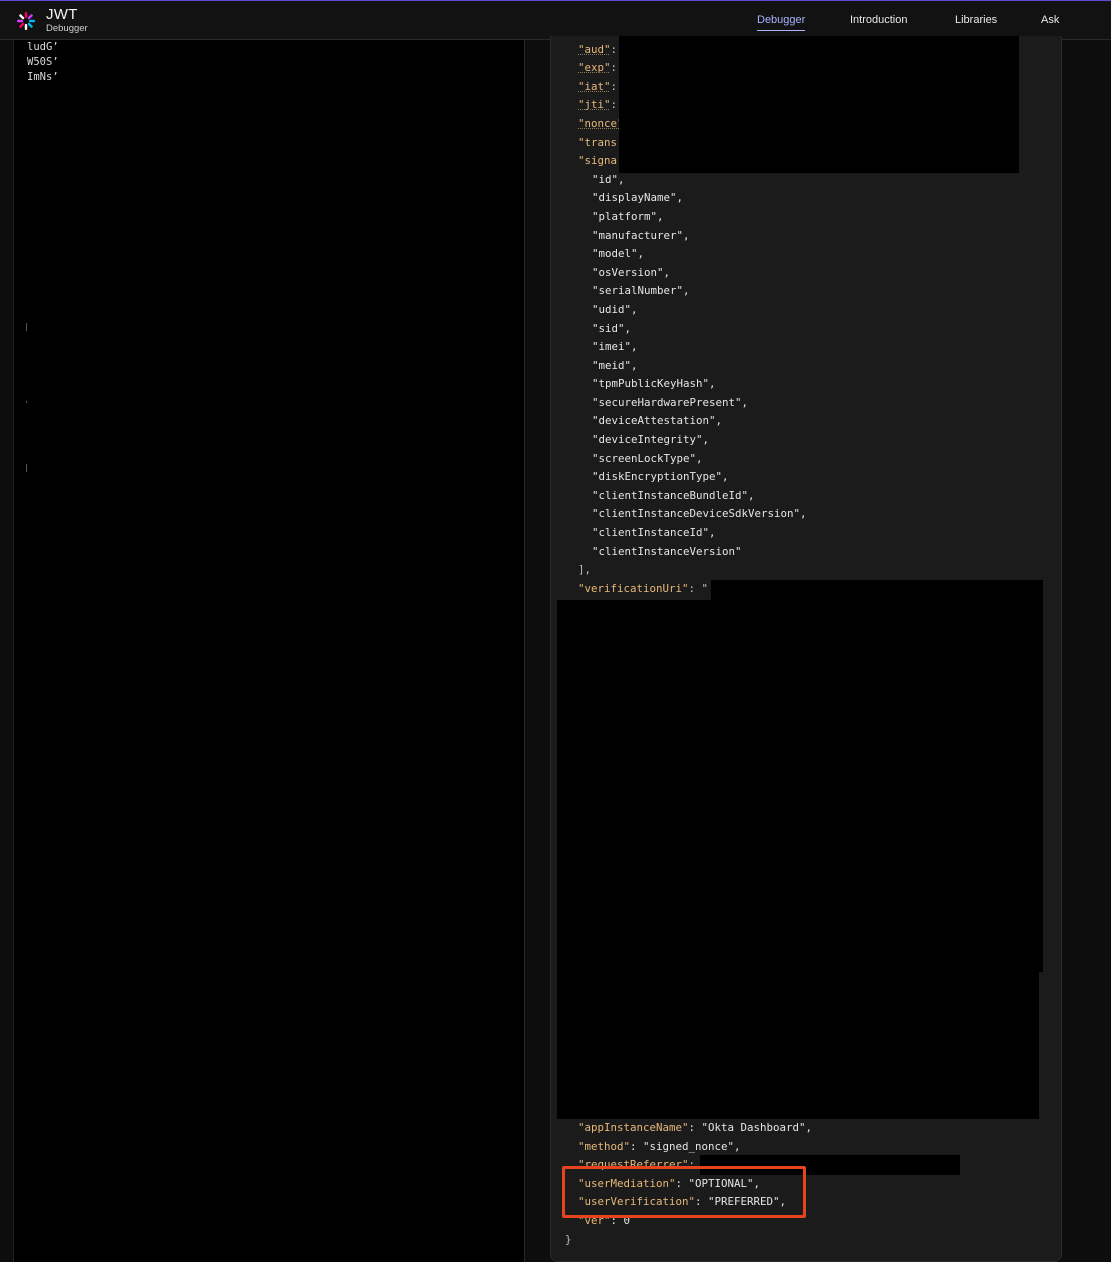  I want to click on json-array-item: "sid",, so click(612, 328).